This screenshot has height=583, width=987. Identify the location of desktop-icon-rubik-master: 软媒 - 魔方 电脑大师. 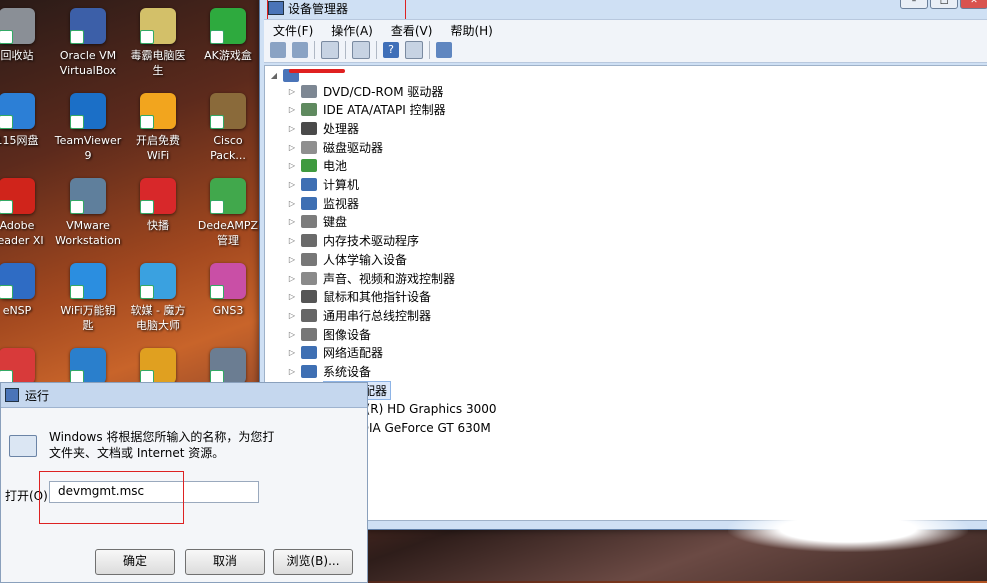
(158, 298).